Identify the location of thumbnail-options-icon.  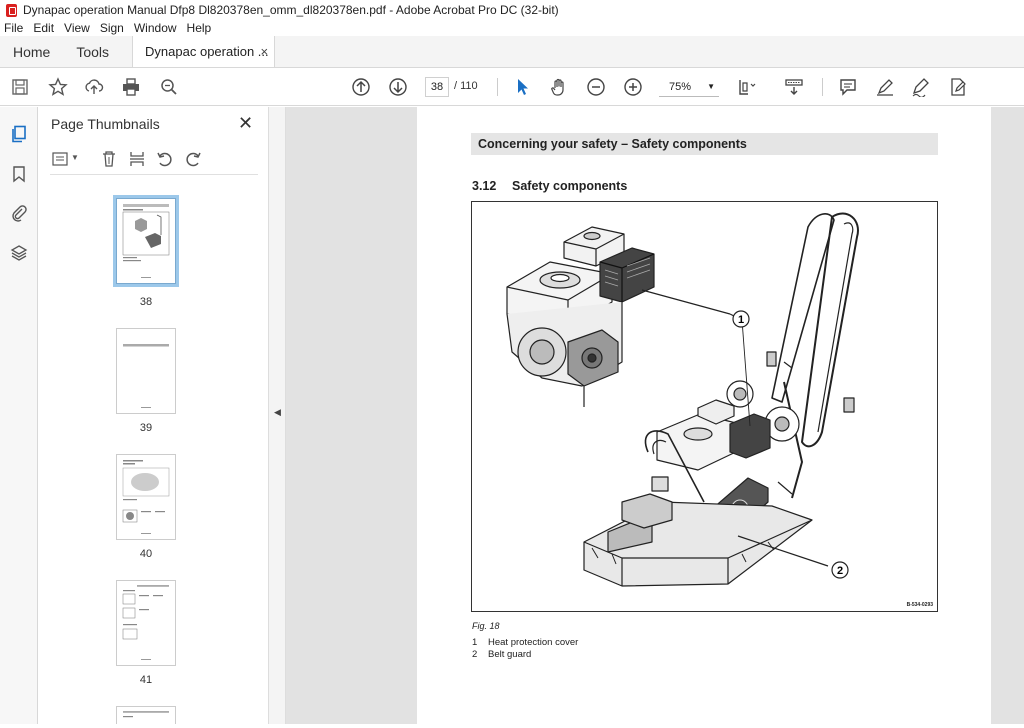
(61, 159).